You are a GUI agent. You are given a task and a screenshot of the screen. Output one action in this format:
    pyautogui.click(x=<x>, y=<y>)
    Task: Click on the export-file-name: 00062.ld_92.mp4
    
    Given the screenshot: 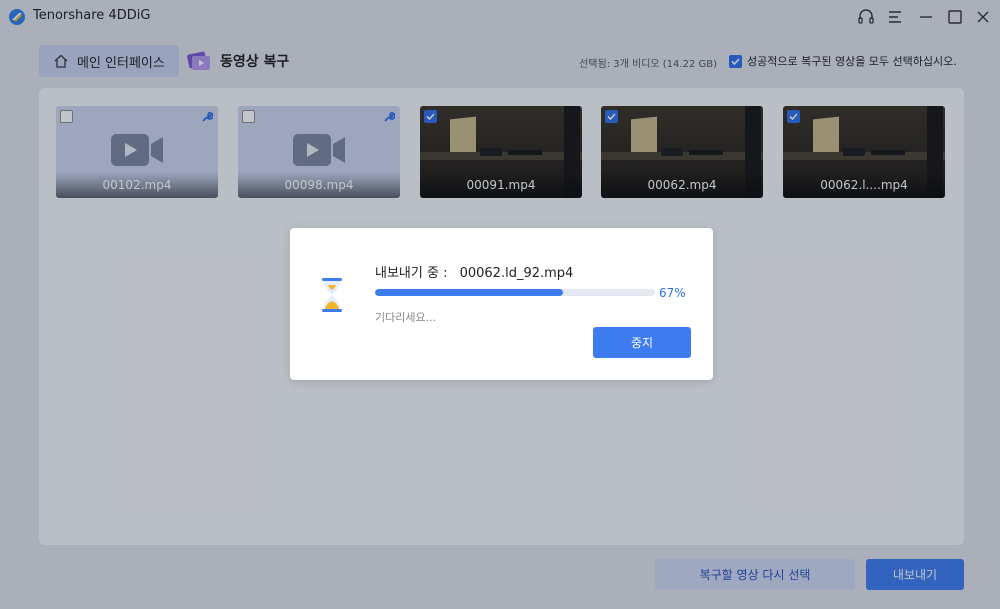 What is the action you would take?
    pyautogui.click(x=516, y=273)
    